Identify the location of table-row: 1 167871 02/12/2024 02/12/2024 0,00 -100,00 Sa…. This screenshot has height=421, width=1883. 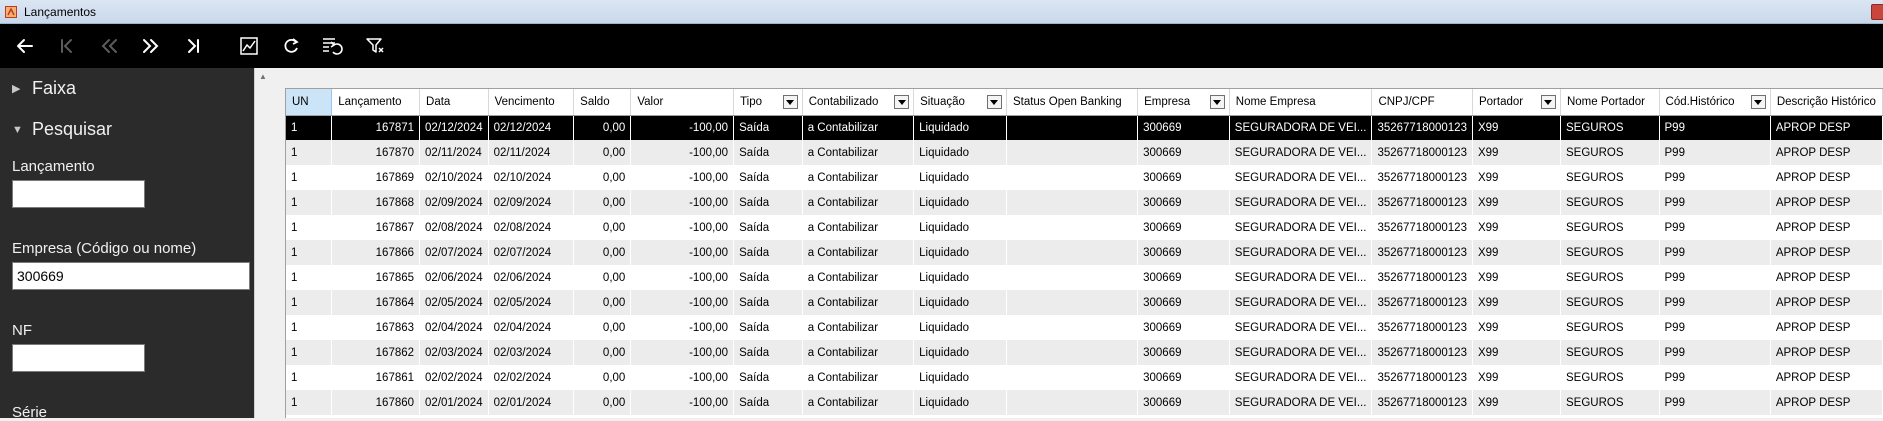
(1084, 127).